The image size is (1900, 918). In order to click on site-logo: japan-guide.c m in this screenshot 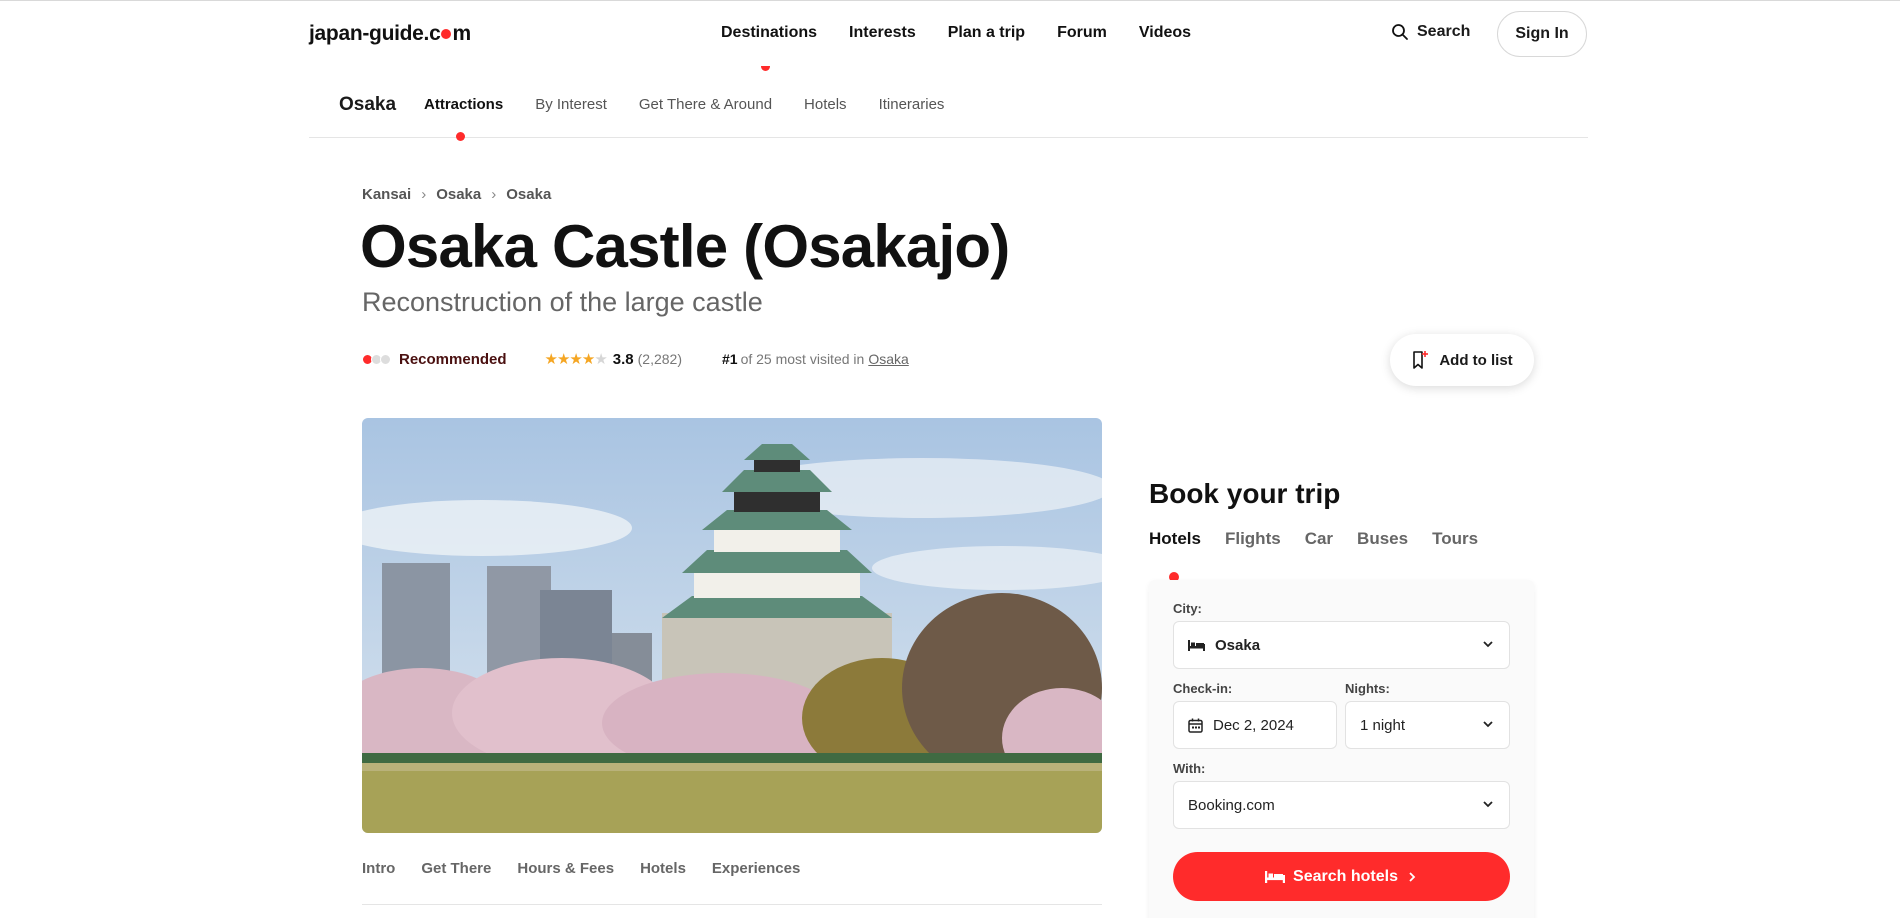, I will do `click(390, 34)`.